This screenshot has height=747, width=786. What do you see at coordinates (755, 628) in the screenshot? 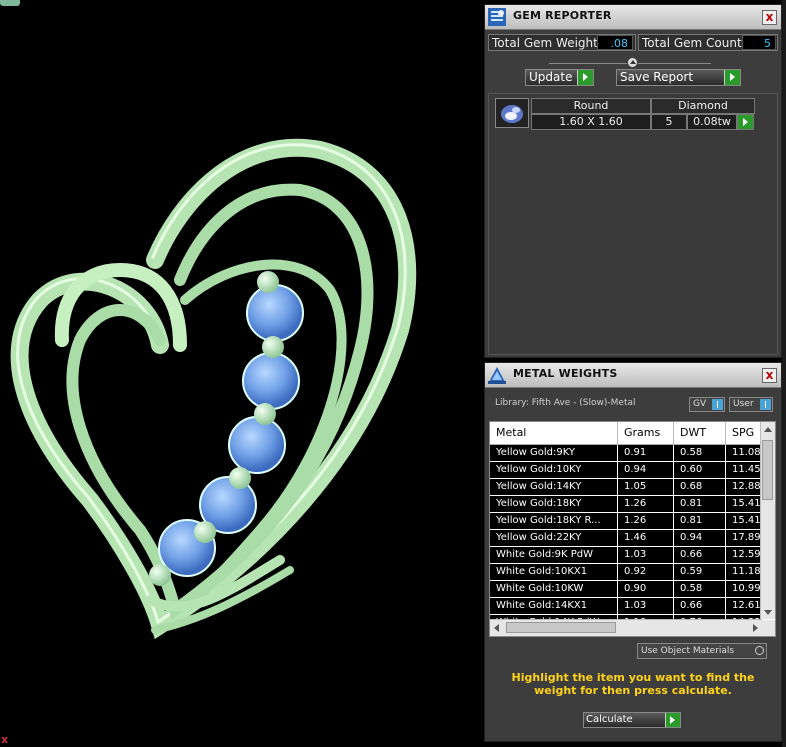
I see `scroll-right-icon` at bounding box center [755, 628].